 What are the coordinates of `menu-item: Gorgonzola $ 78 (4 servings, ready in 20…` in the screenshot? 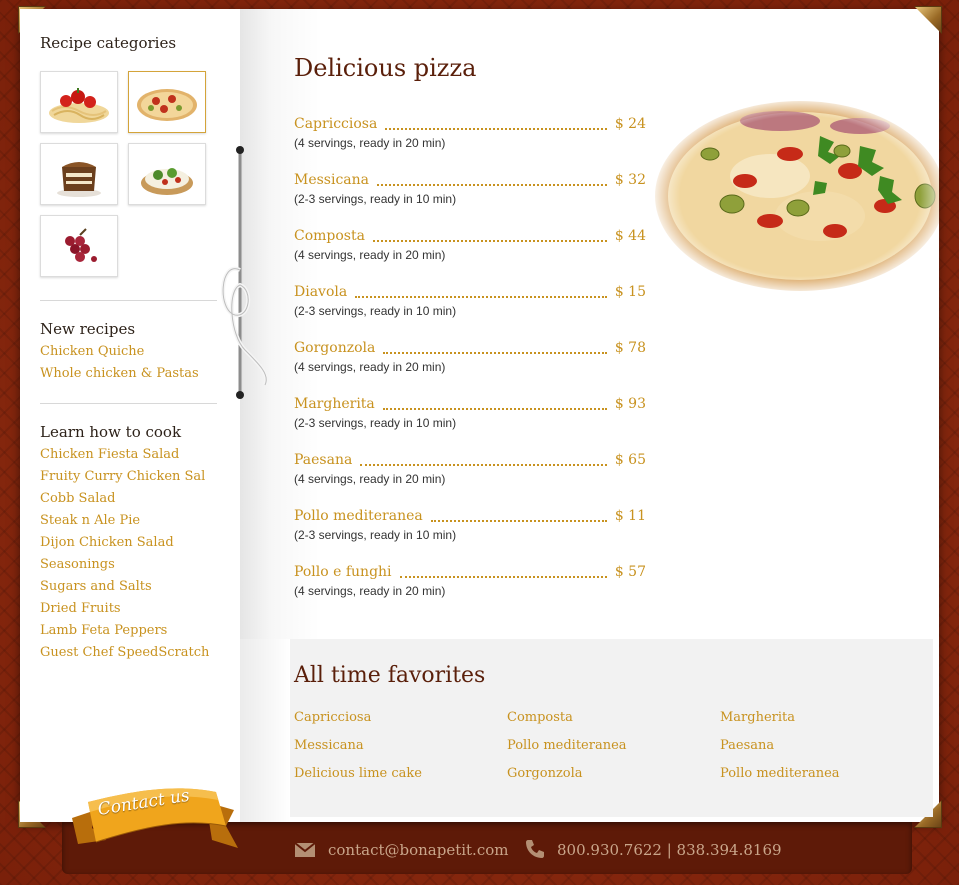 It's located at (470, 361).